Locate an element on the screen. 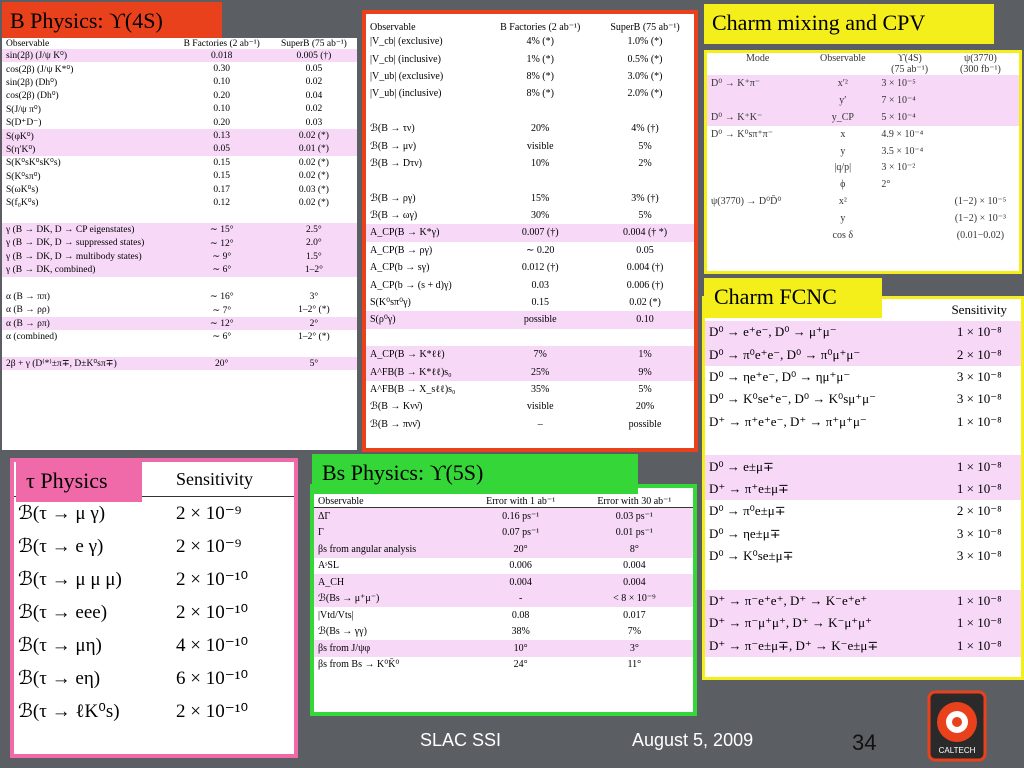 This screenshot has height=768, width=1024. table-cell-e30: 0.004 is located at coordinates (634, 566).